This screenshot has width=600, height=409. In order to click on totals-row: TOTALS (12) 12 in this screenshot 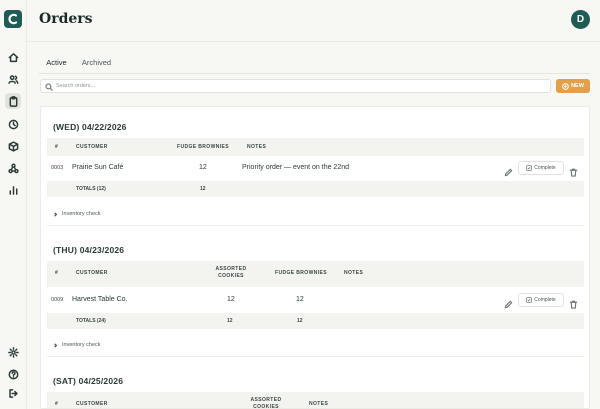, I will do `click(315, 189)`.